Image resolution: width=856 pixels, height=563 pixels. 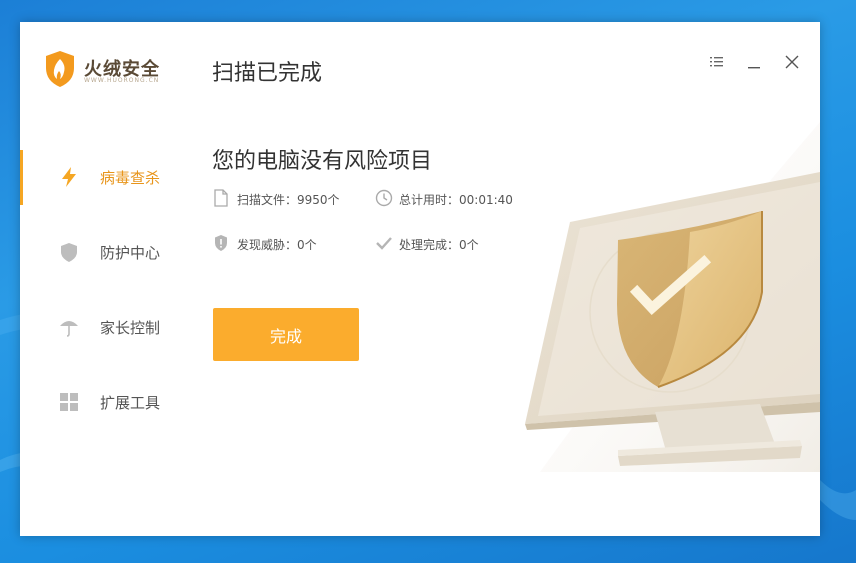 What do you see at coordinates (130, 403) in the screenshot?
I see `sidebar-item-label: 扩展工具` at bounding box center [130, 403].